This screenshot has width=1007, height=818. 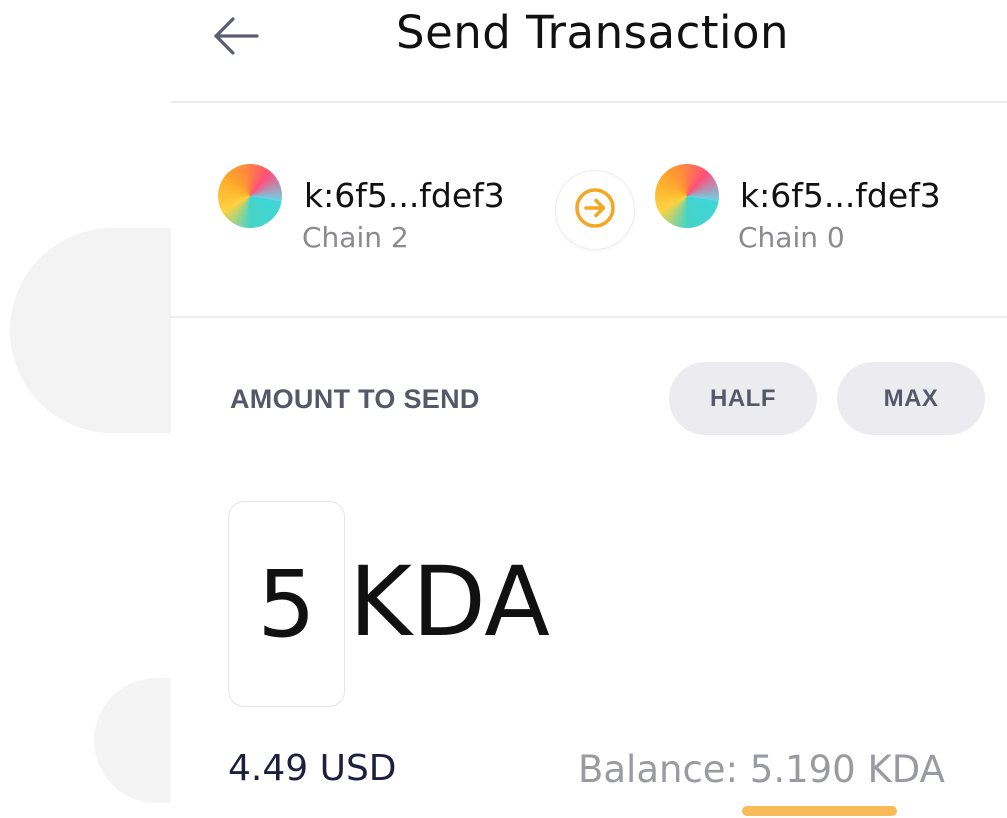 I want to click on back-arrow-icon, so click(x=236, y=36).